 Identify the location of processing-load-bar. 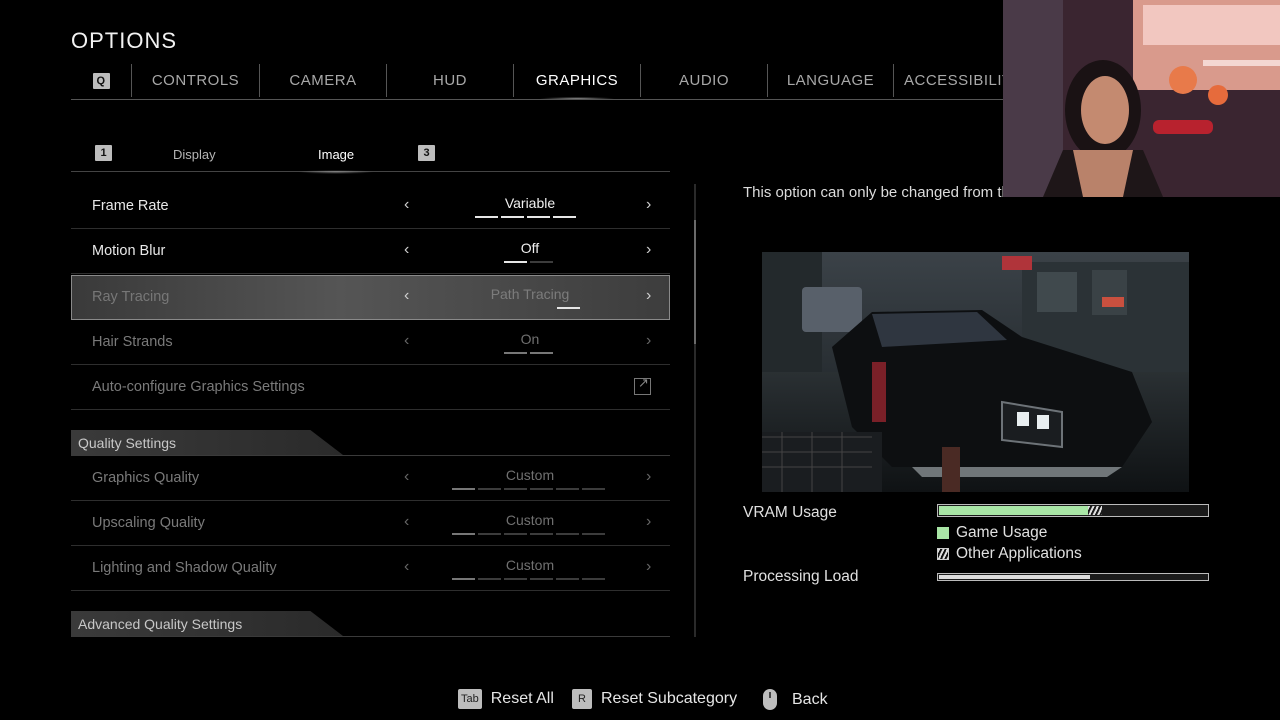
(1073, 577).